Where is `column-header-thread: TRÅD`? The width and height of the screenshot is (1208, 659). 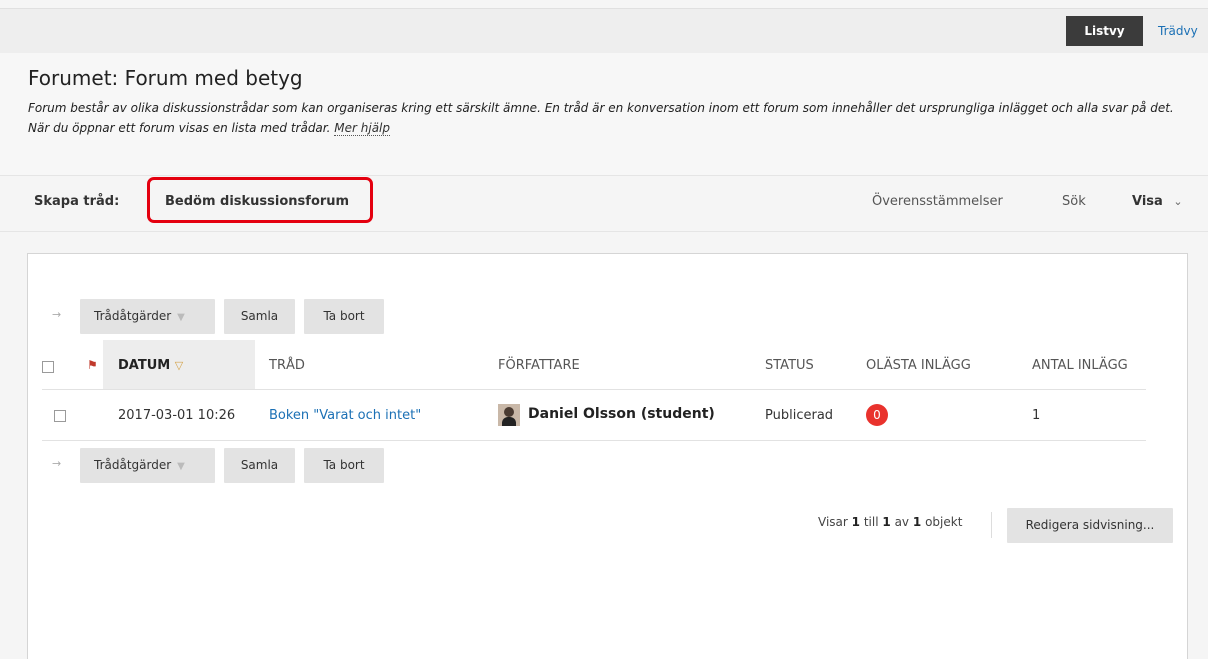 column-header-thread: TRÅD is located at coordinates (287, 365).